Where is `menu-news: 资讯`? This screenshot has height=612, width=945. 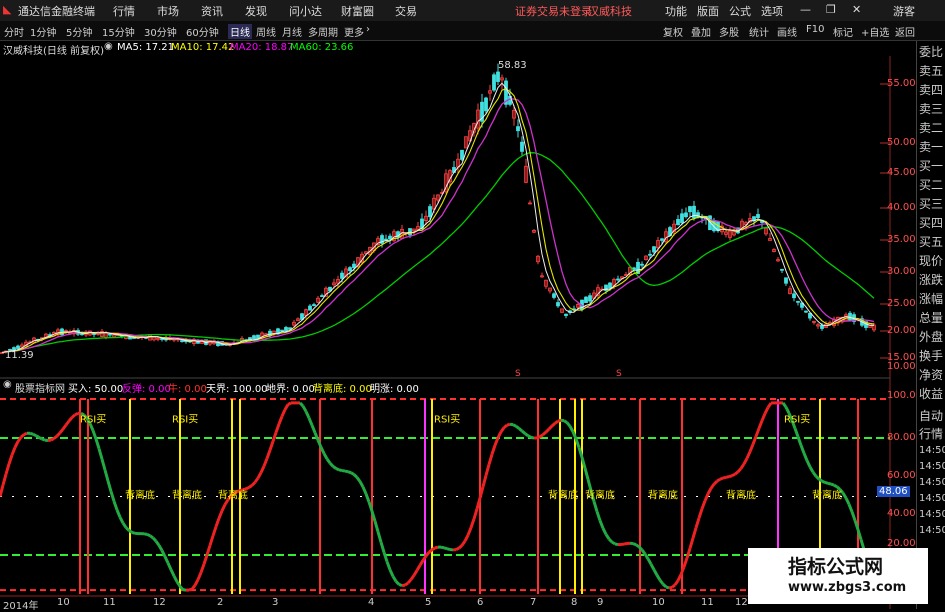
menu-news: 资讯 is located at coordinates (212, 11).